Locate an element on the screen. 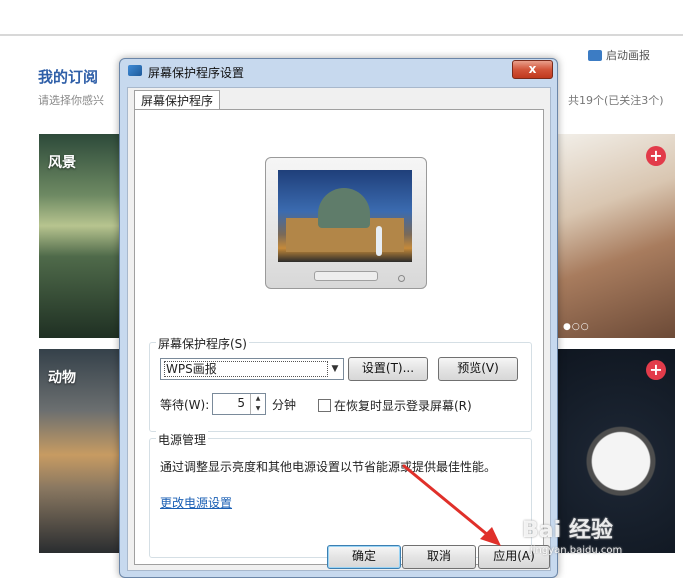  monitor-stand is located at coordinates (346, 276).